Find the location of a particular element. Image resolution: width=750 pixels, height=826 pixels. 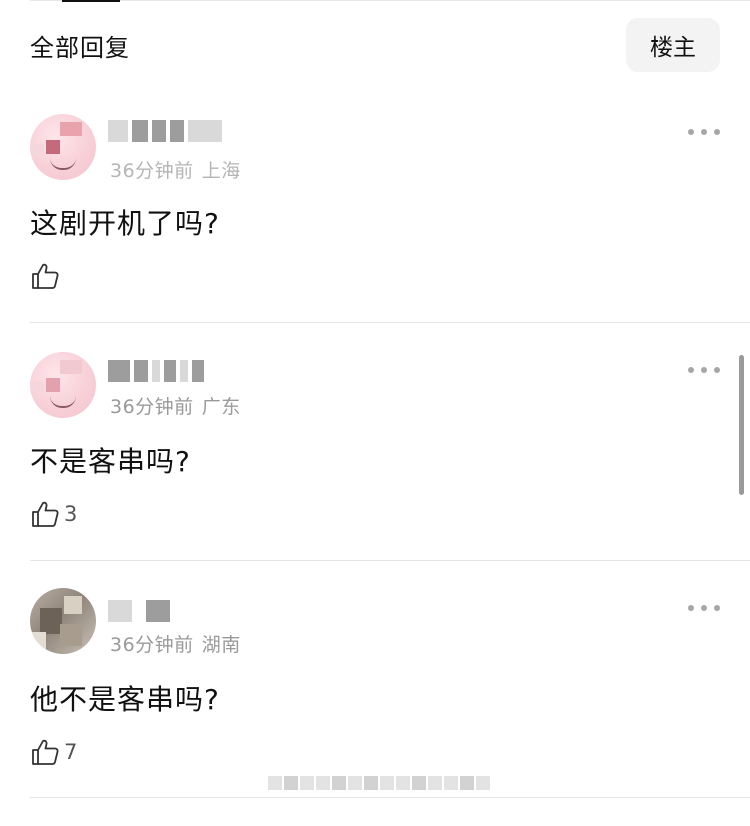

comment-text: 不是客串吗? is located at coordinates (110, 461).